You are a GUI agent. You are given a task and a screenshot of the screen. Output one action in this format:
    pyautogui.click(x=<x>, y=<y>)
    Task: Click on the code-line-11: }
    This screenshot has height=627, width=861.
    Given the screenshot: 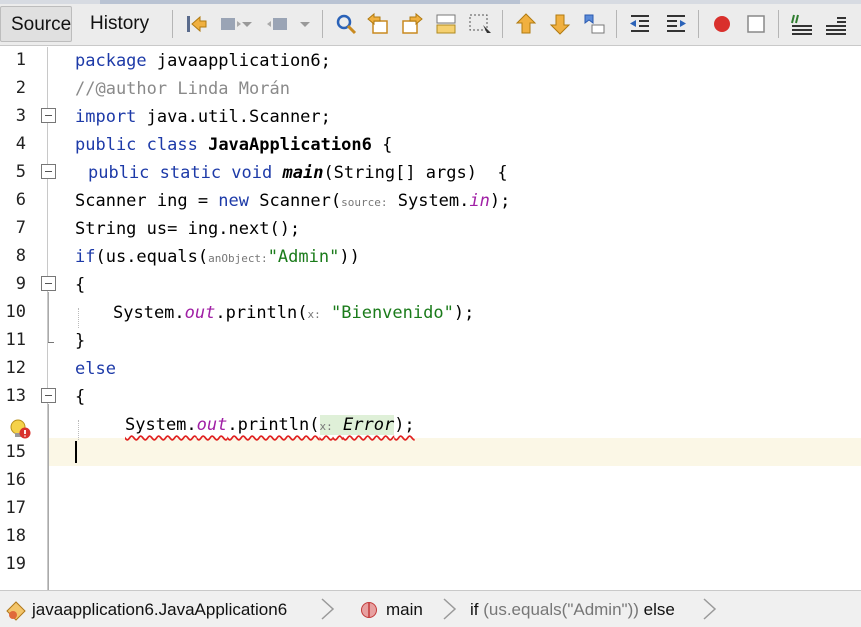 What is the action you would take?
    pyautogui.click(x=80, y=341)
    